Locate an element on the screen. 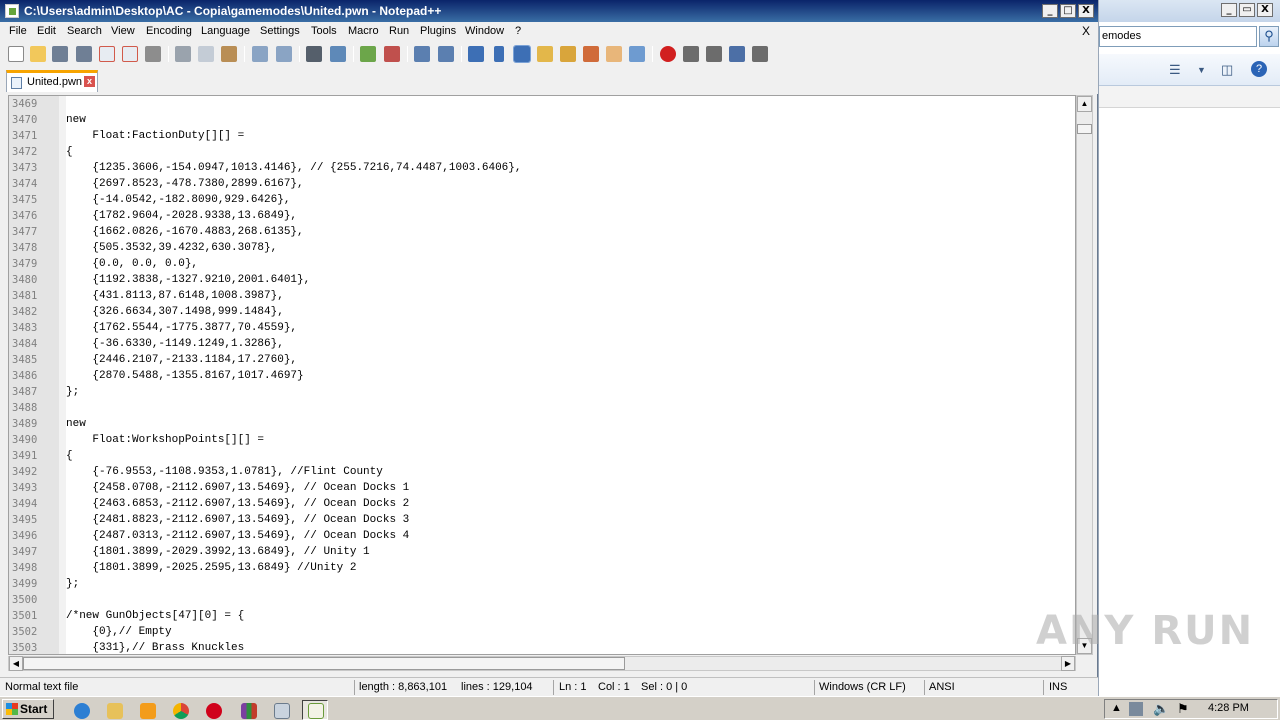  code-line: 3480 {1192.3838,-1327.9210,2001.6401}, is located at coordinates (542, 280).